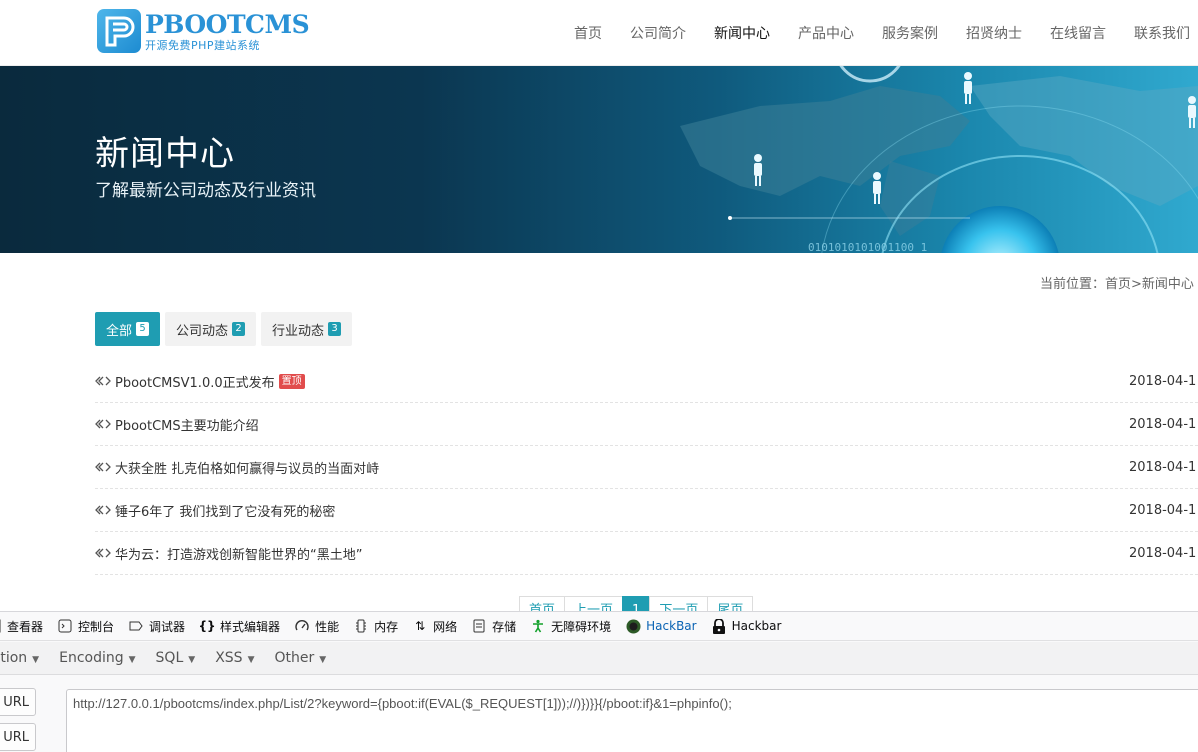  I want to click on tab-label: 公司动态, so click(202, 331).